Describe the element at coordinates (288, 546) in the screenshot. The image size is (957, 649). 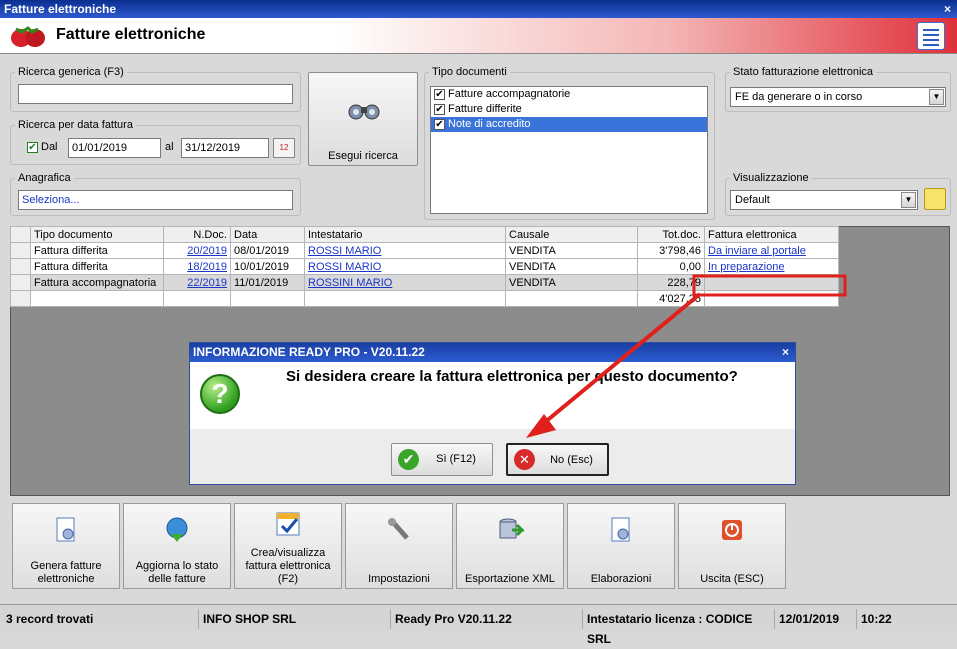
I see `create-view-einvoice-button: Crea/visualizza fattura elettronica (F2)` at that location.